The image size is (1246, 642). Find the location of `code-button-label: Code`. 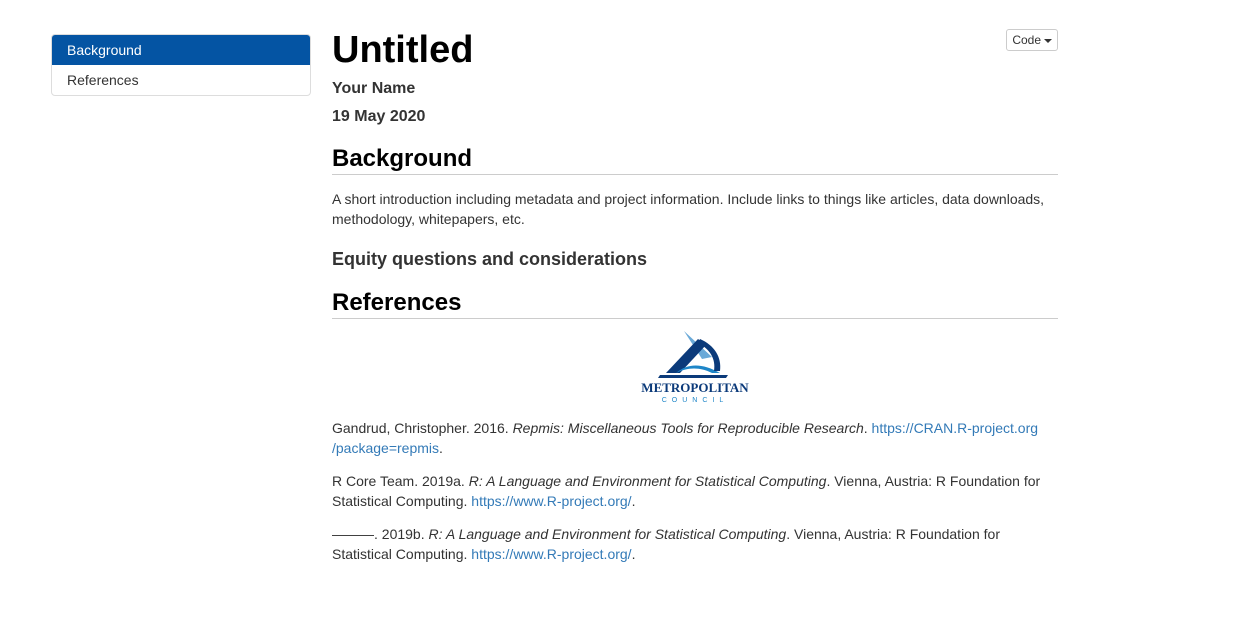

code-button-label: Code is located at coordinates (1026, 40).